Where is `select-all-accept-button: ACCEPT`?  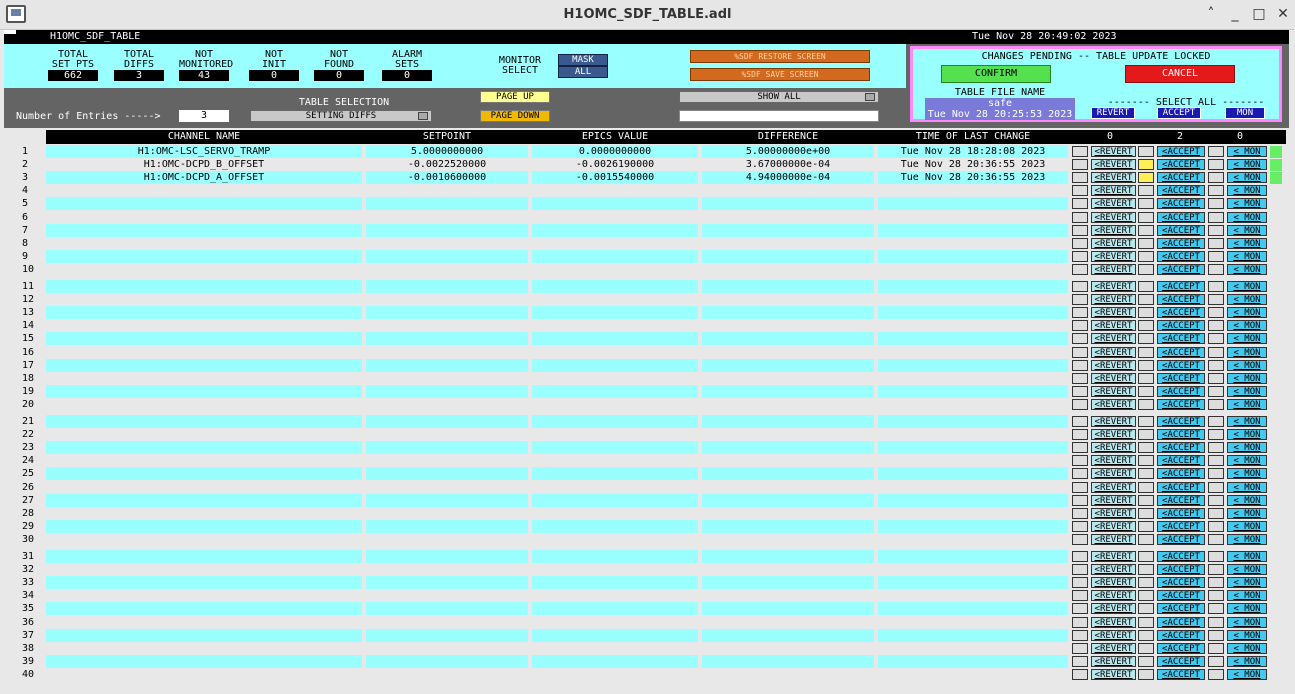
select-all-accept-button: ACCEPT is located at coordinates (1179, 113).